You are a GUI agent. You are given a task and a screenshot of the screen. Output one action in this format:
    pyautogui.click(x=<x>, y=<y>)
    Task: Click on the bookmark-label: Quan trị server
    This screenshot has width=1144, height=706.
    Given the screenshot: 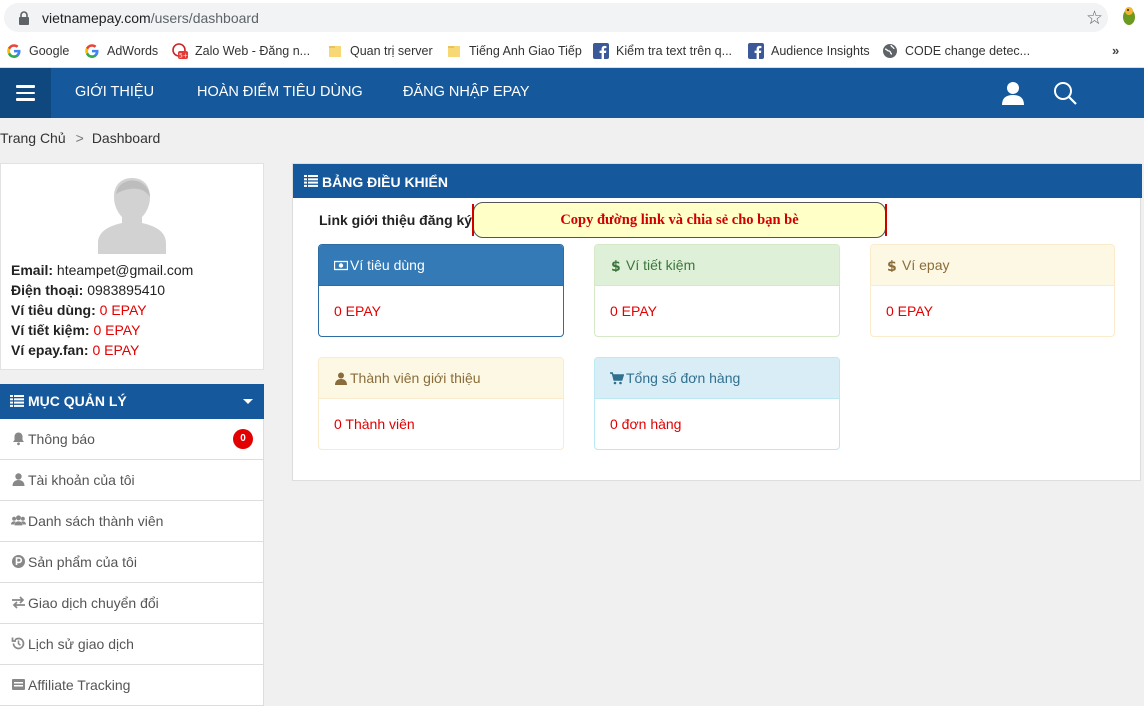 What is the action you would take?
    pyautogui.click(x=391, y=51)
    